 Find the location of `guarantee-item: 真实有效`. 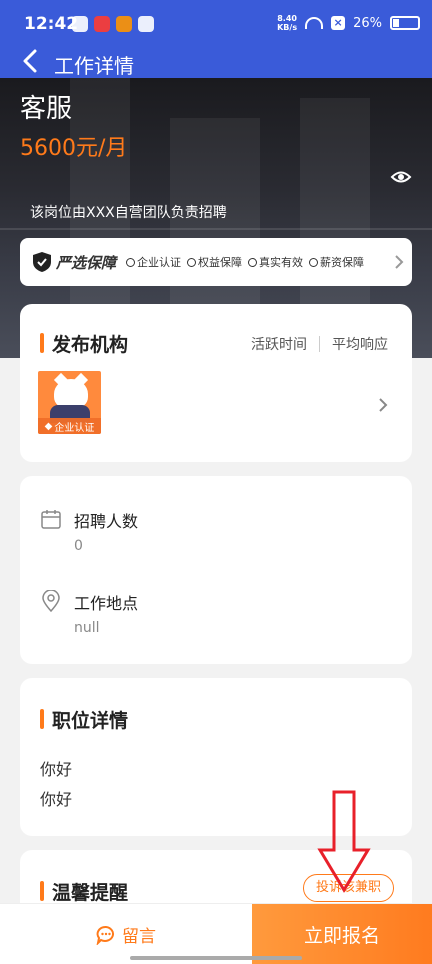

guarantee-item: 真实有效 is located at coordinates (275, 262).